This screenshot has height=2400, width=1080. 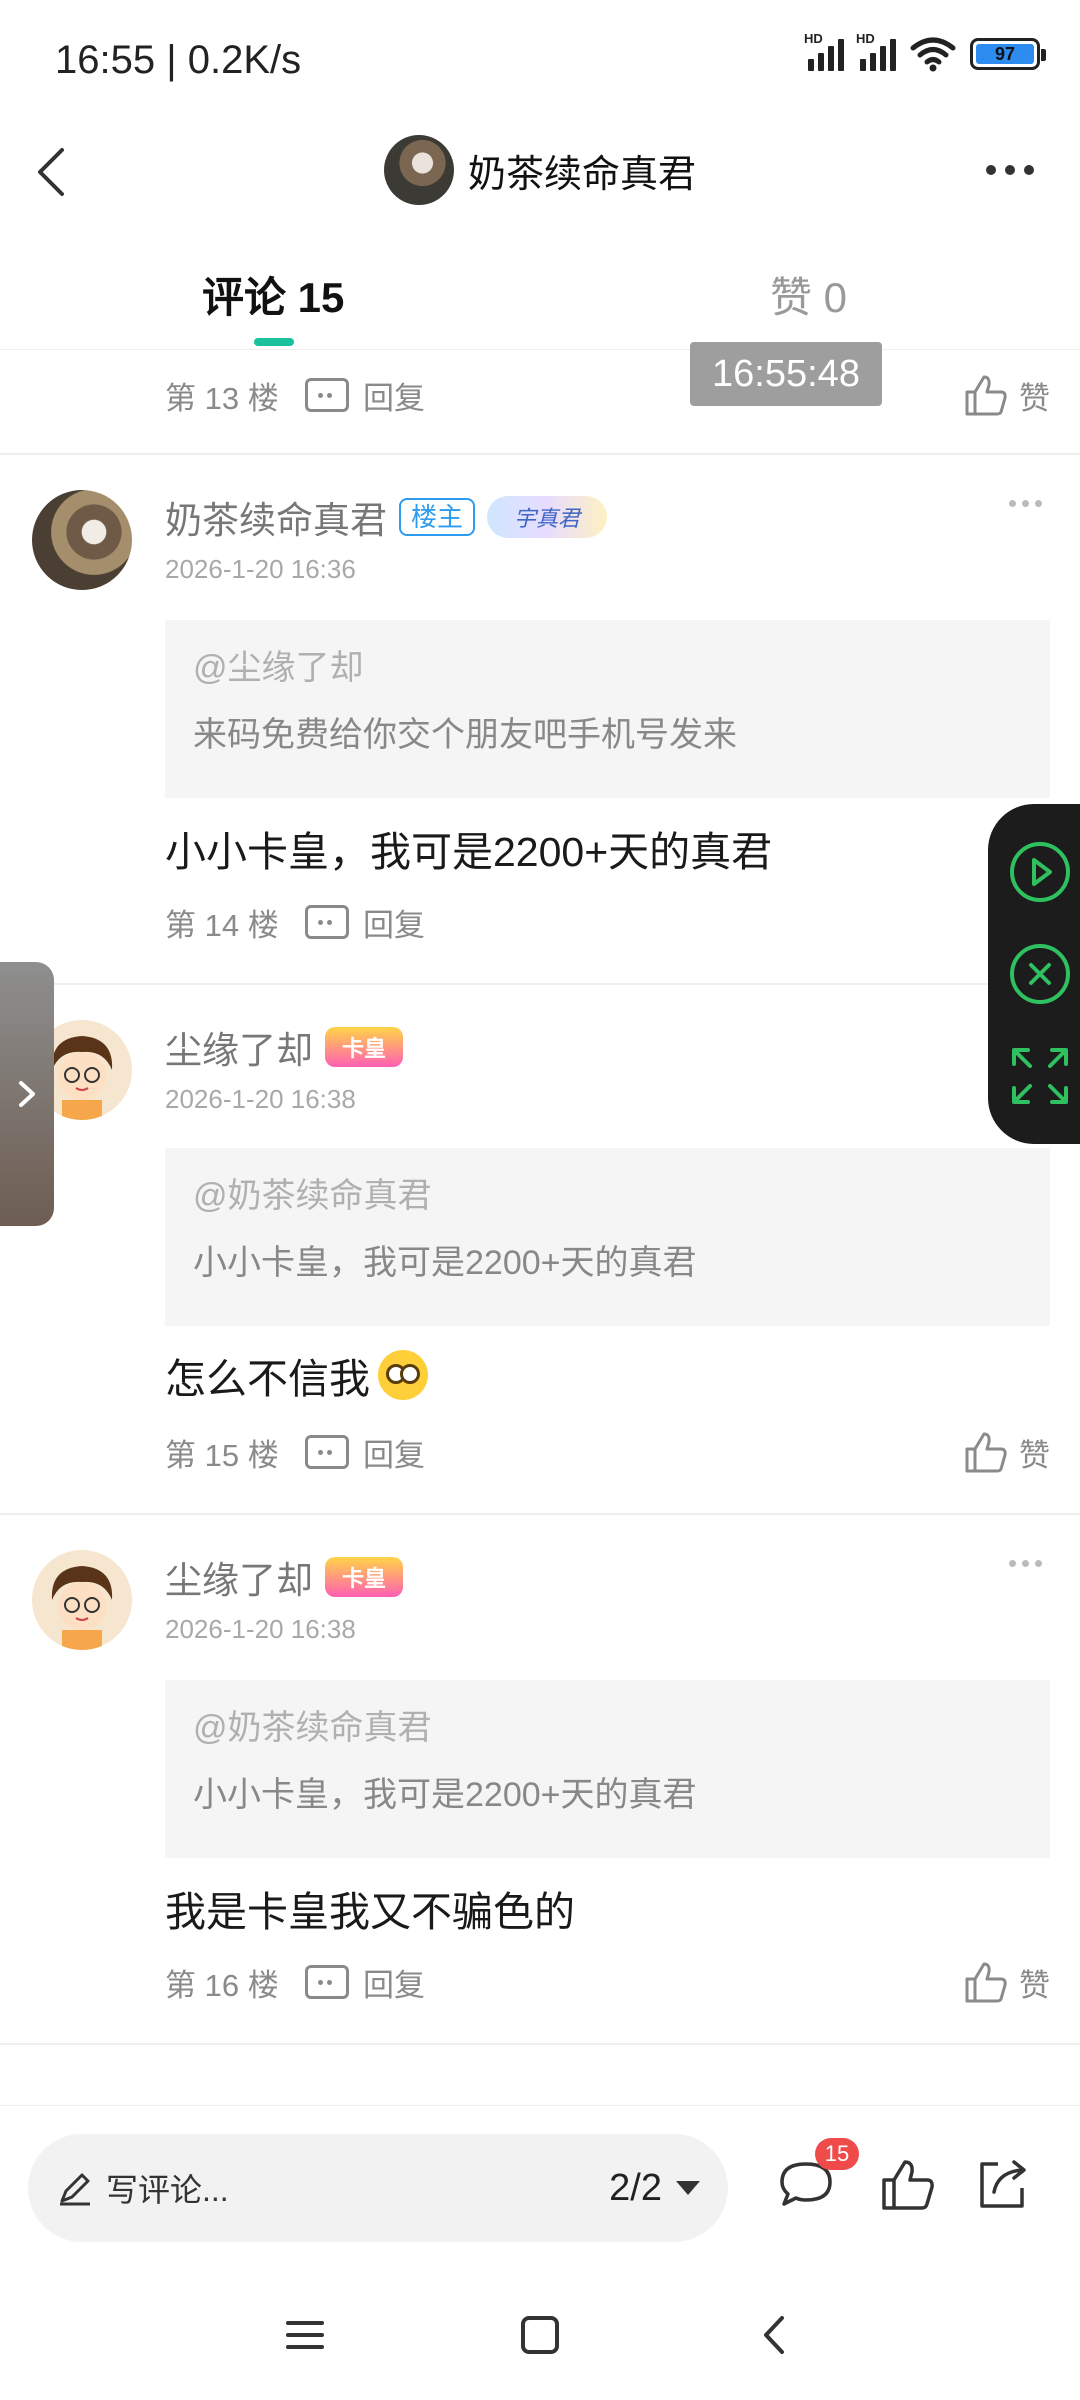 What do you see at coordinates (222, 1985) in the screenshot?
I see `floor-number: 第 16 楼` at bounding box center [222, 1985].